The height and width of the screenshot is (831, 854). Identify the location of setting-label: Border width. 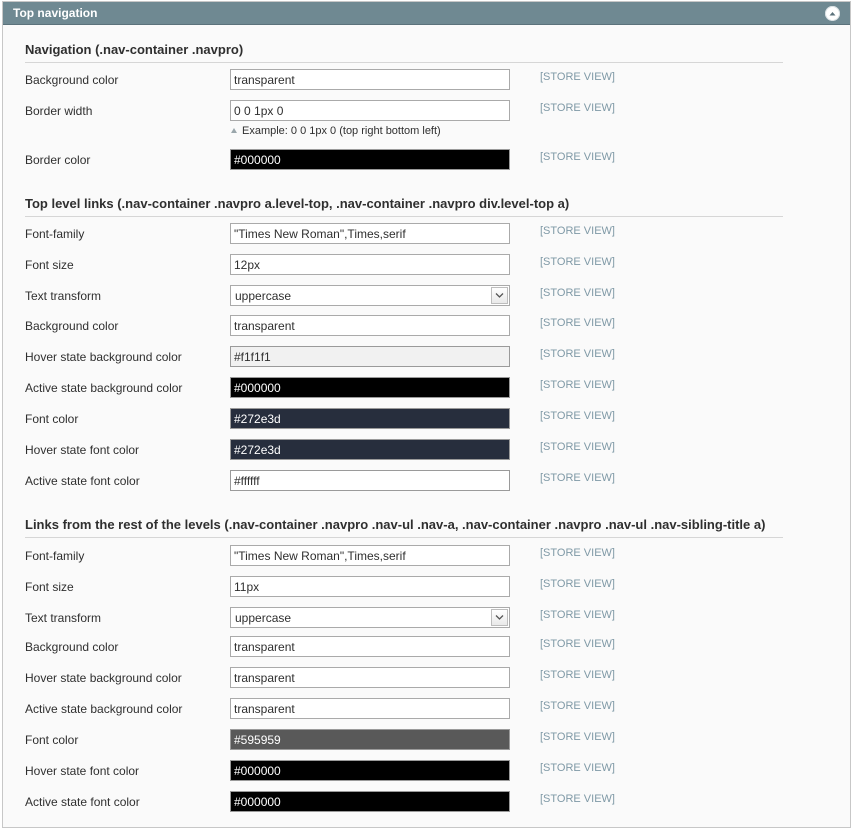
(59, 111).